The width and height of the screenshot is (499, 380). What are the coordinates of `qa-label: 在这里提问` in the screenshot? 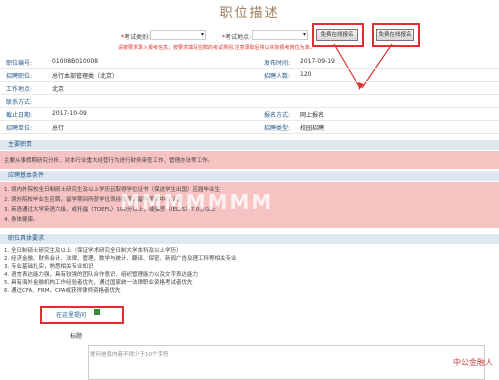 It's located at (71, 315).